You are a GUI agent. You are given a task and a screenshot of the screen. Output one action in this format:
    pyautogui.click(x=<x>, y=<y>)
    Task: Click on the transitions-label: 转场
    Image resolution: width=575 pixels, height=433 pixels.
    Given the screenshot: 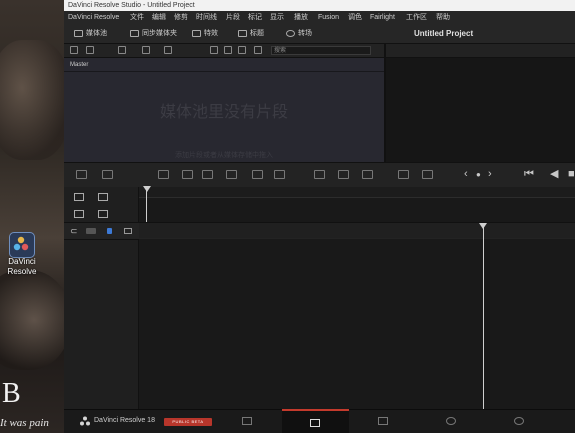 What is the action you would take?
    pyautogui.click(x=305, y=33)
    